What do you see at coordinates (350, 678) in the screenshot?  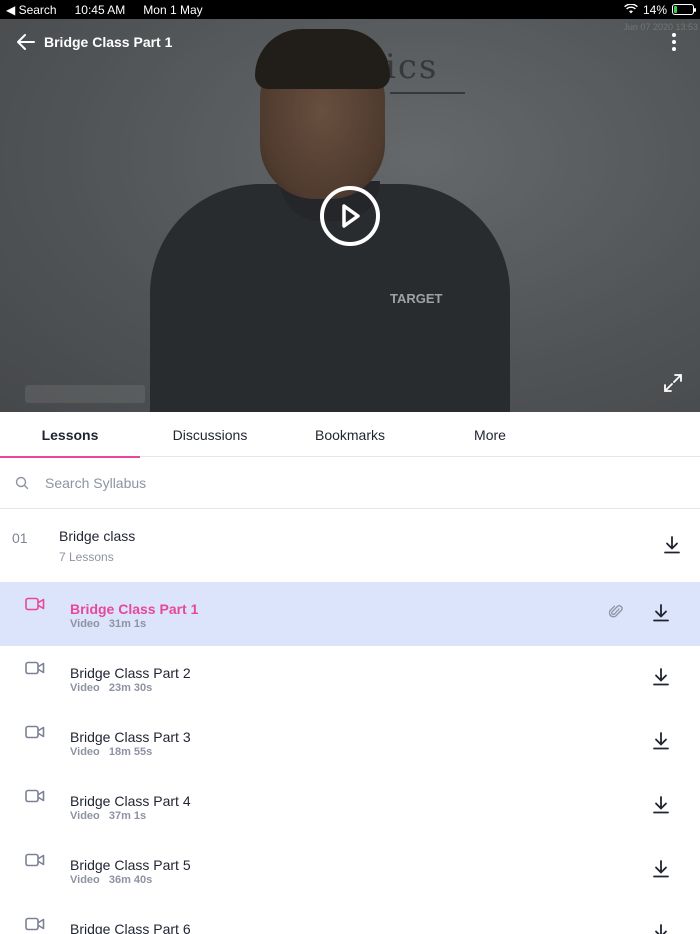 I see `lesson-row: Bridge Class Part 2 Video 23m 30s` at bounding box center [350, 678].